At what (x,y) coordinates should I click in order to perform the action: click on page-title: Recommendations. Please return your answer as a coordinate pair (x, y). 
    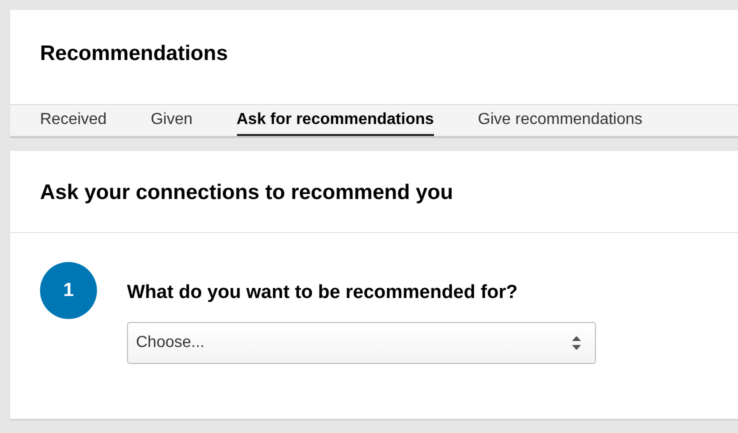
    Looking at the image, I should click on (134, 54).